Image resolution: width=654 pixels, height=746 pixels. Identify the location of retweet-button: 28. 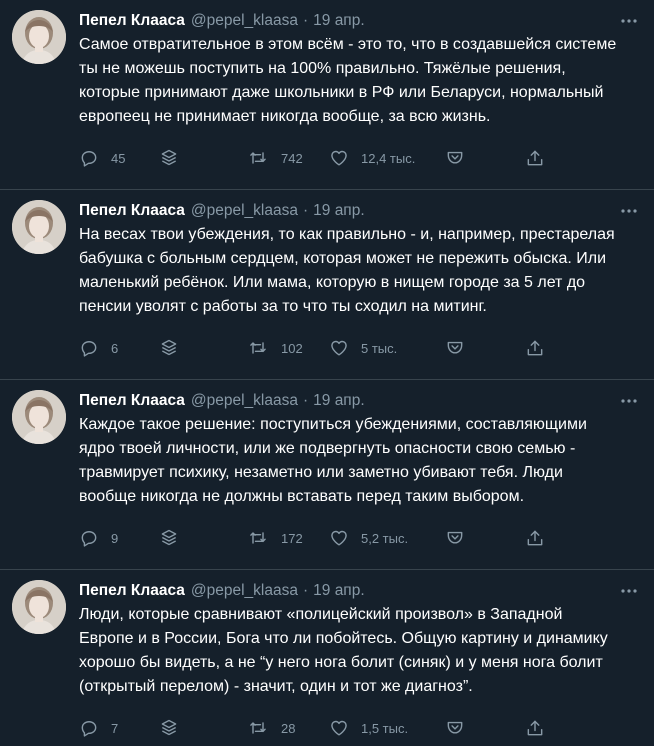
(271, 728).